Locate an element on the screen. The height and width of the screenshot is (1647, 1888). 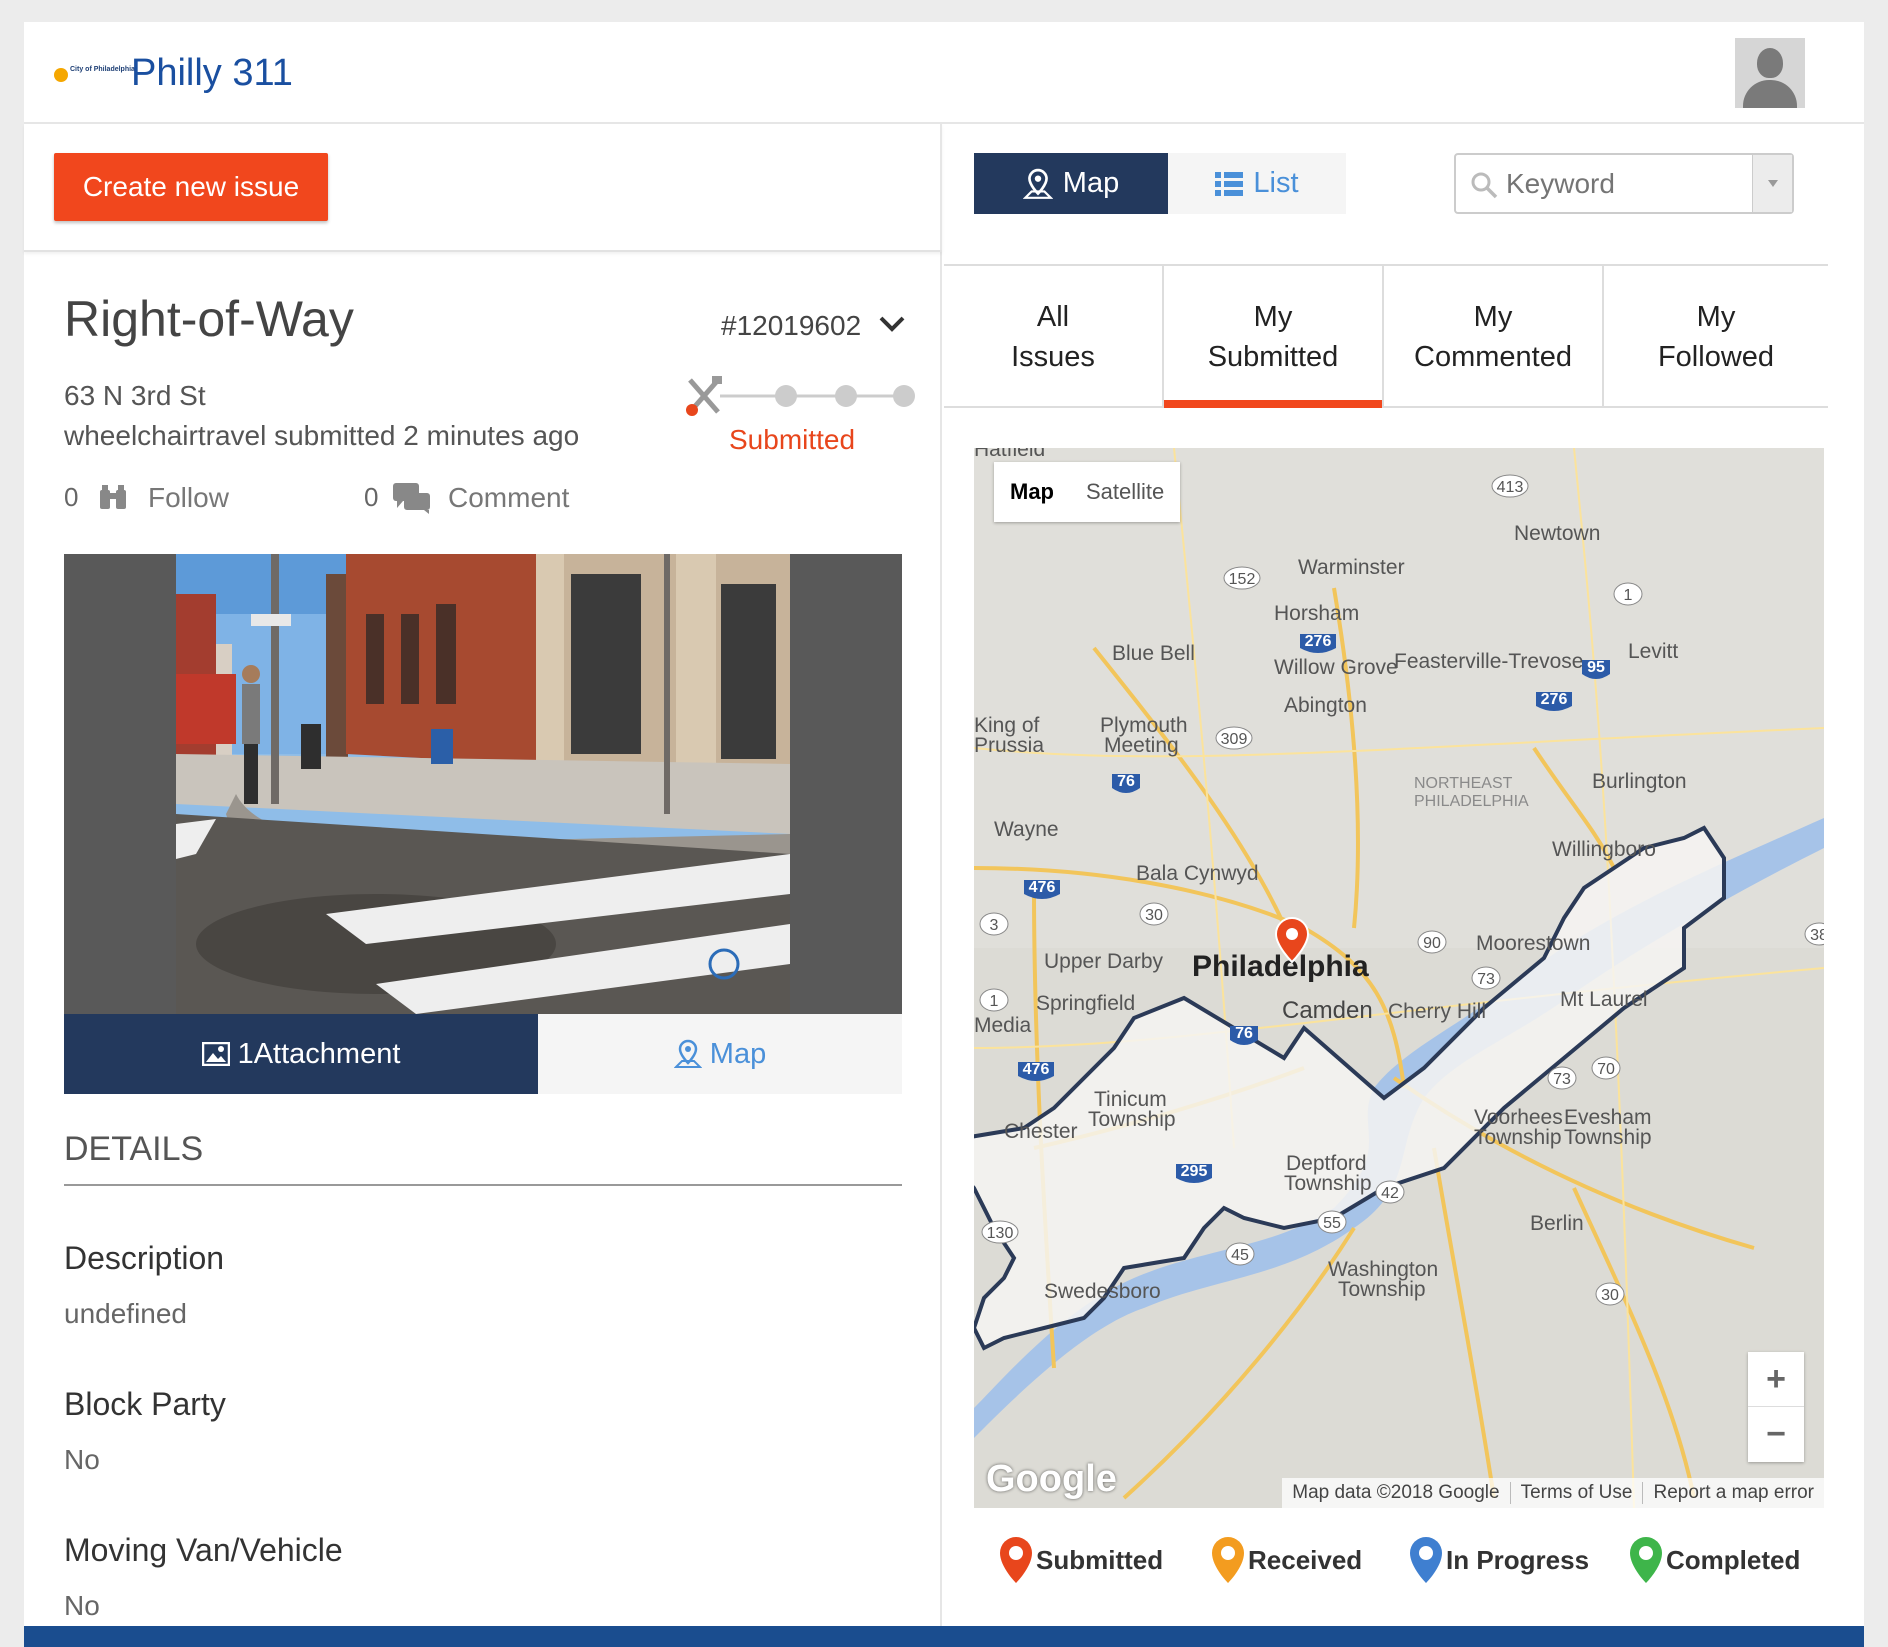
tab-my-commented: My Commented is located at coordinates (1494, 337).